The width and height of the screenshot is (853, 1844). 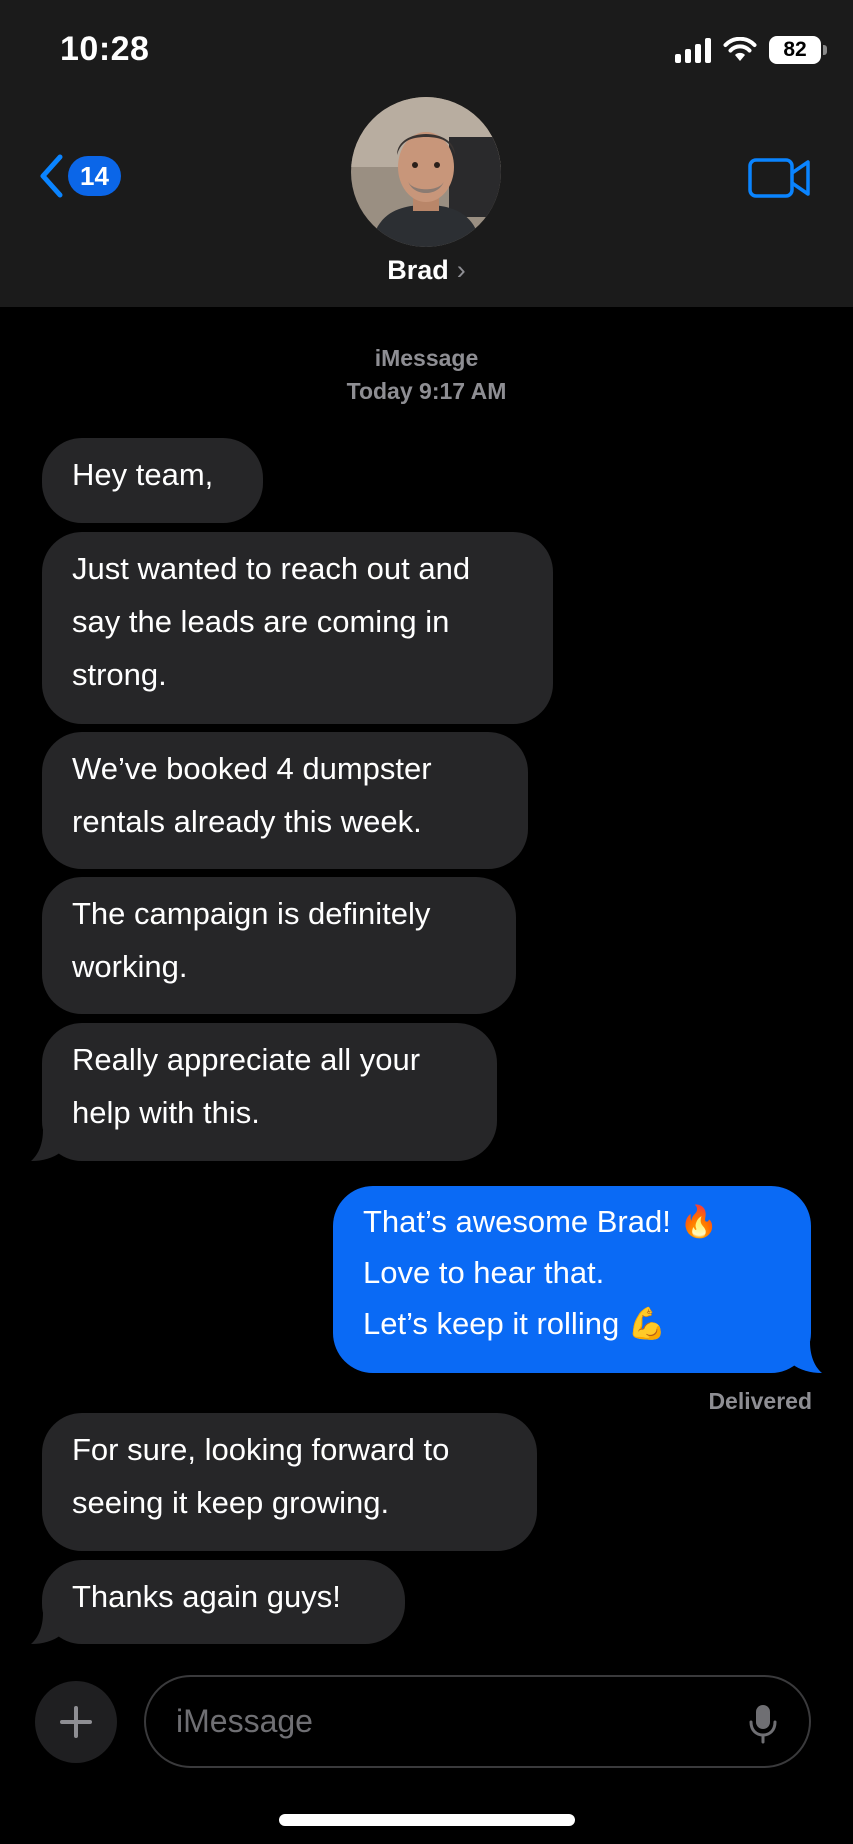 I want to click on message-bubble-incoming: Hey team,, so click(x=152, y=480).